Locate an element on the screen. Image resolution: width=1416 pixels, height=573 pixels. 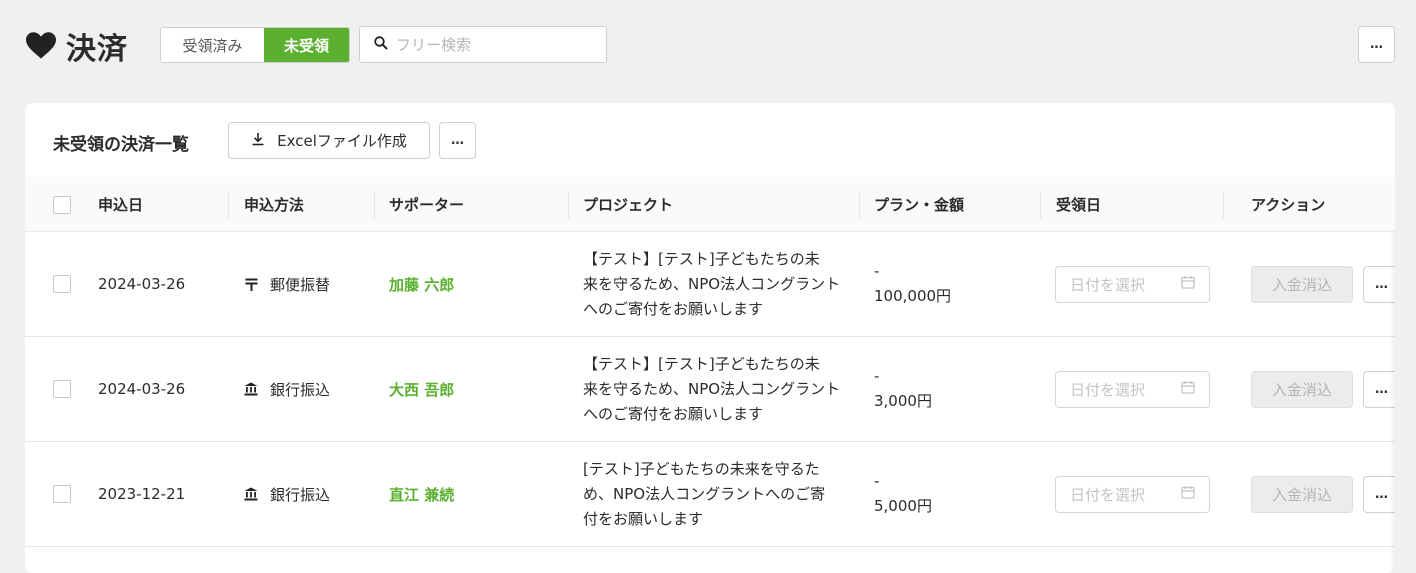
payment-method: 銀行振込 is located at coordinates (287, 494).